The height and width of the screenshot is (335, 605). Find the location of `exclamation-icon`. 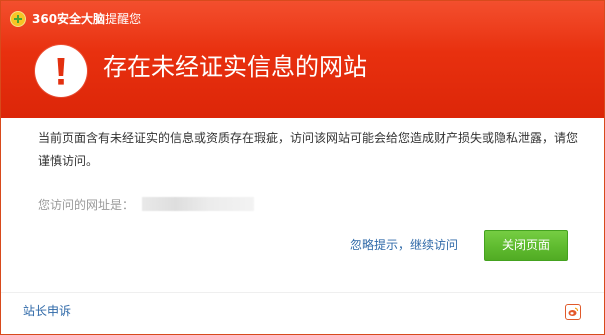

exclamation-icon is located at coordinates (61, 71).